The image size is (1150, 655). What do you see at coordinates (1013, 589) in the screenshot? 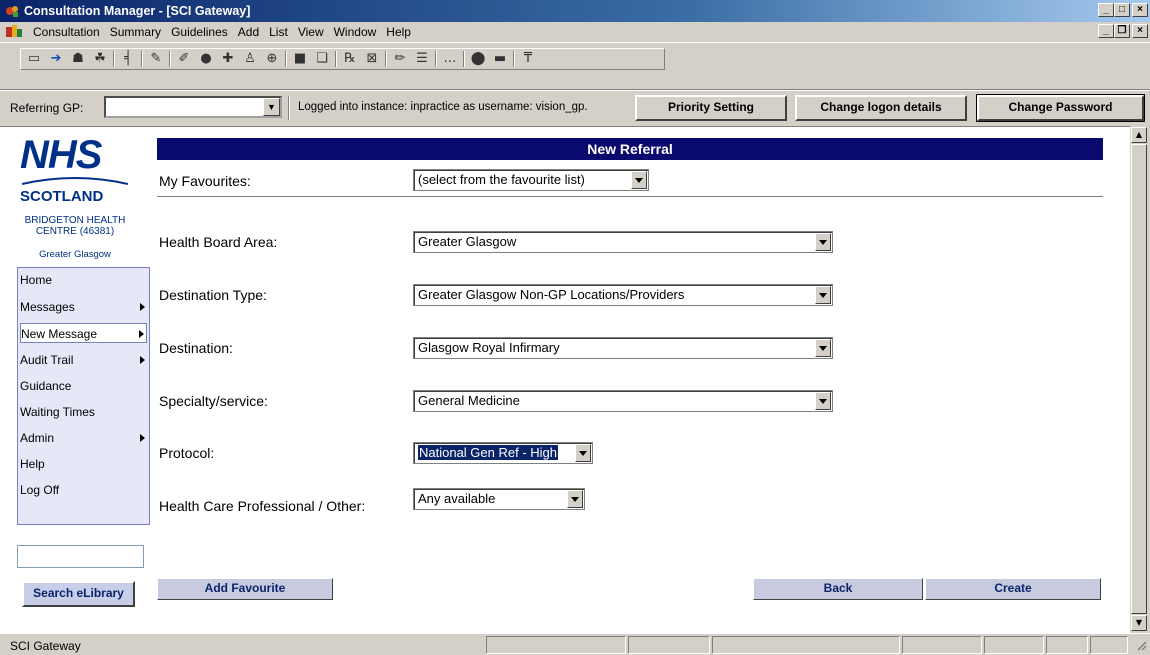
I see `create-button: Create` at bounding box center [1013, 589].